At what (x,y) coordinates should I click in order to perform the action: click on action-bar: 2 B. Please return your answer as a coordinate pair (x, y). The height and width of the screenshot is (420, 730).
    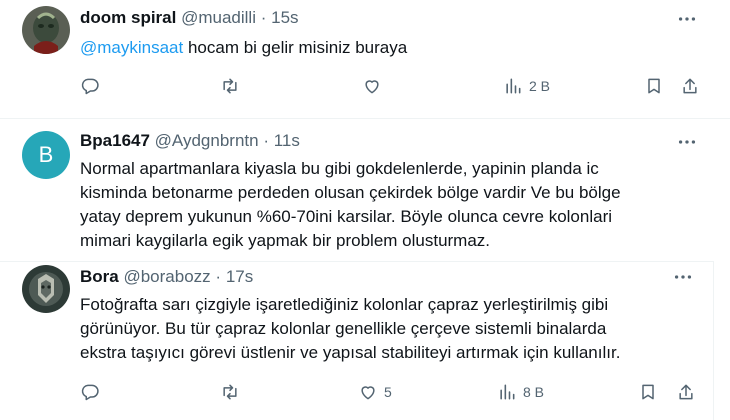
    Looking at the image, I should click on (365, 86).